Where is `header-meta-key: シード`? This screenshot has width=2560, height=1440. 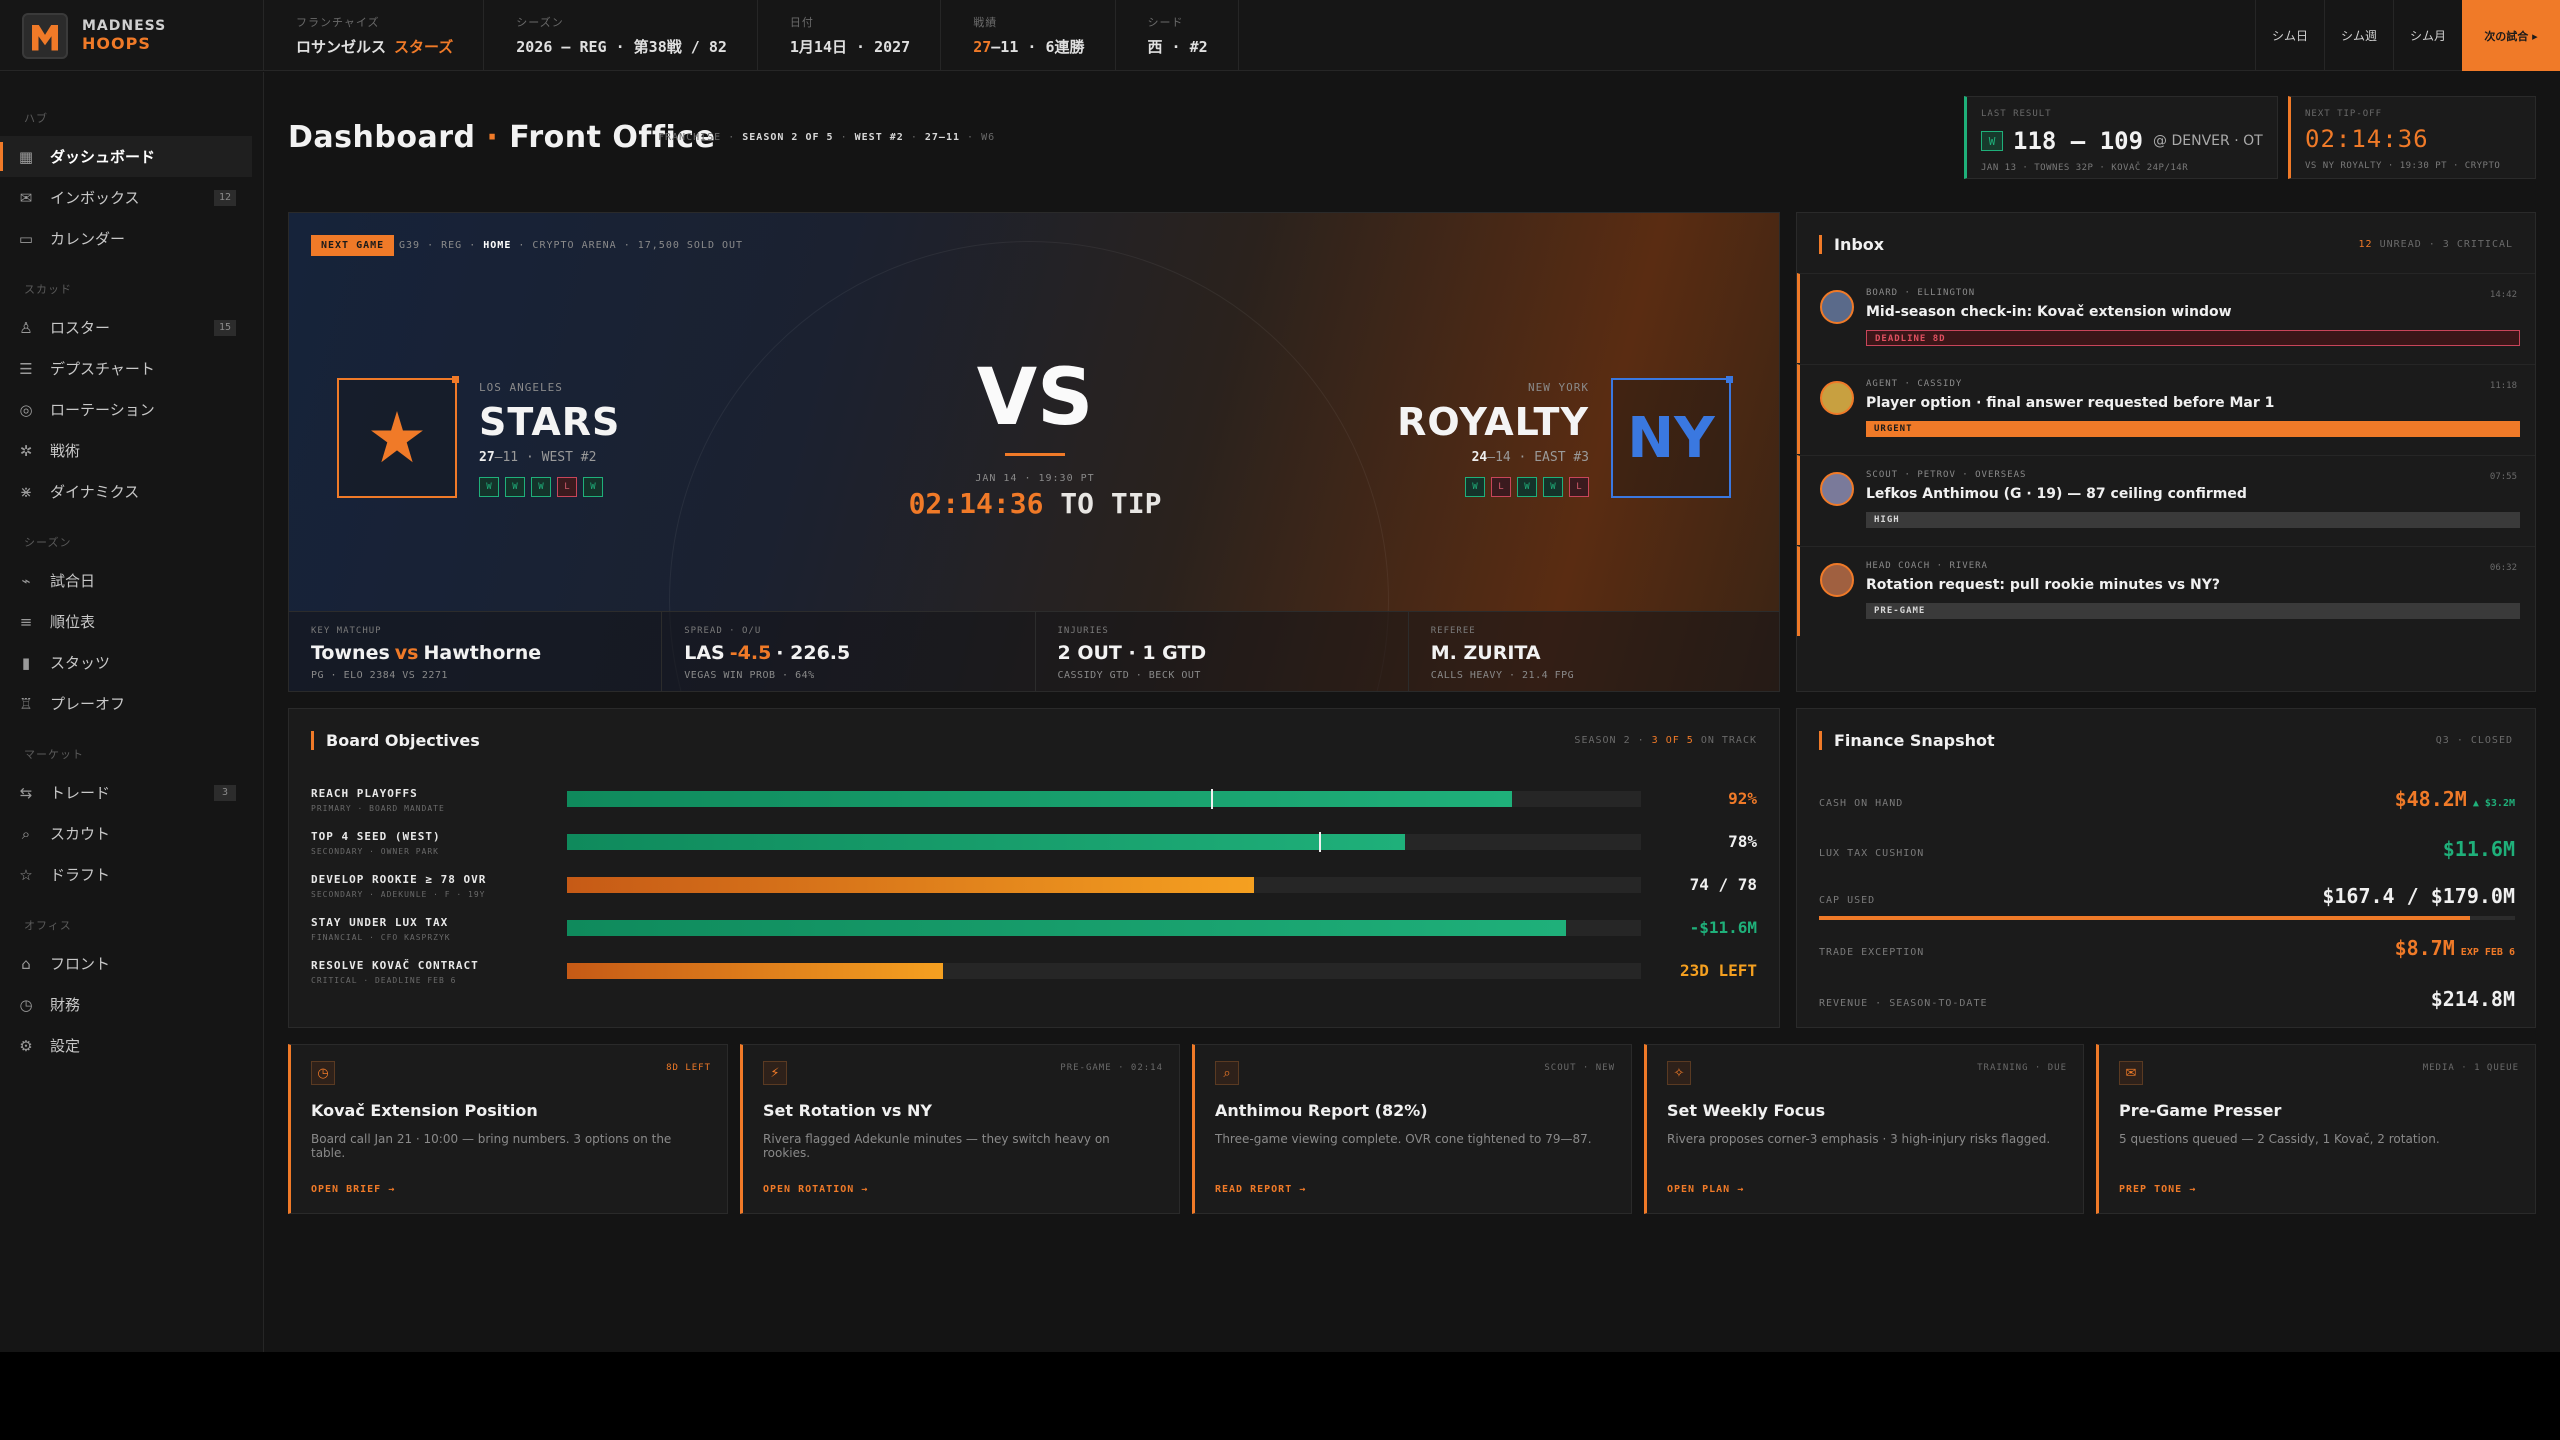 header-meta-key: シード is located at coordinates (1165, 22).